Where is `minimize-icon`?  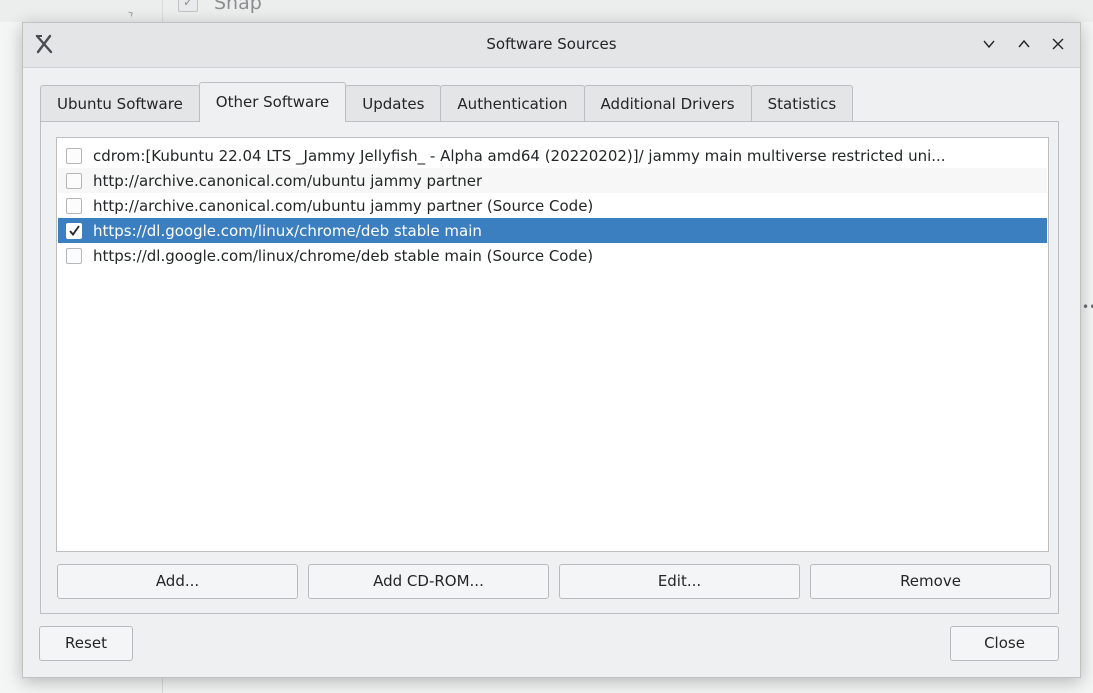 minimize-icon is located at coordinates (989, 44).